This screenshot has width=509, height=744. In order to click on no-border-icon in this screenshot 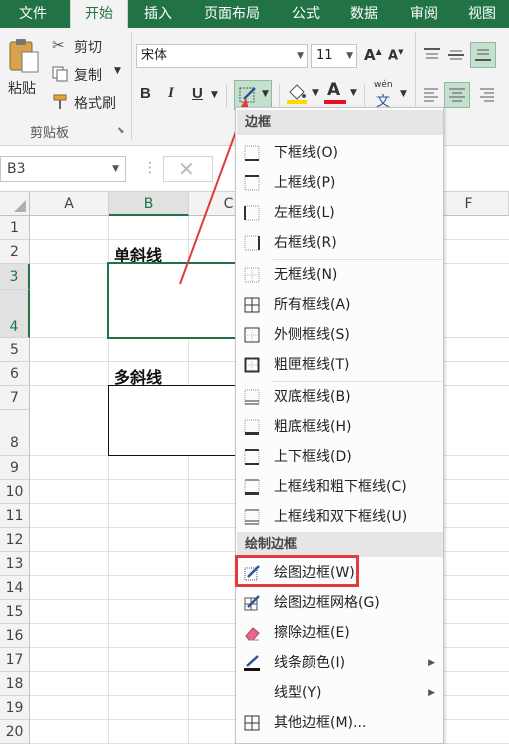, I will do `click(252, 275)`.